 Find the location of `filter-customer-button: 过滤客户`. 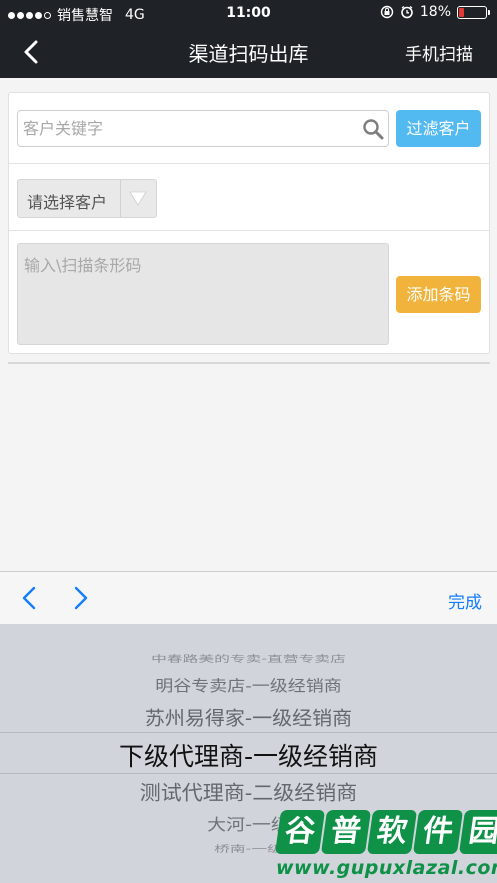

filter-customer-button: 过滤客户 is located at coordinates (438, 128).